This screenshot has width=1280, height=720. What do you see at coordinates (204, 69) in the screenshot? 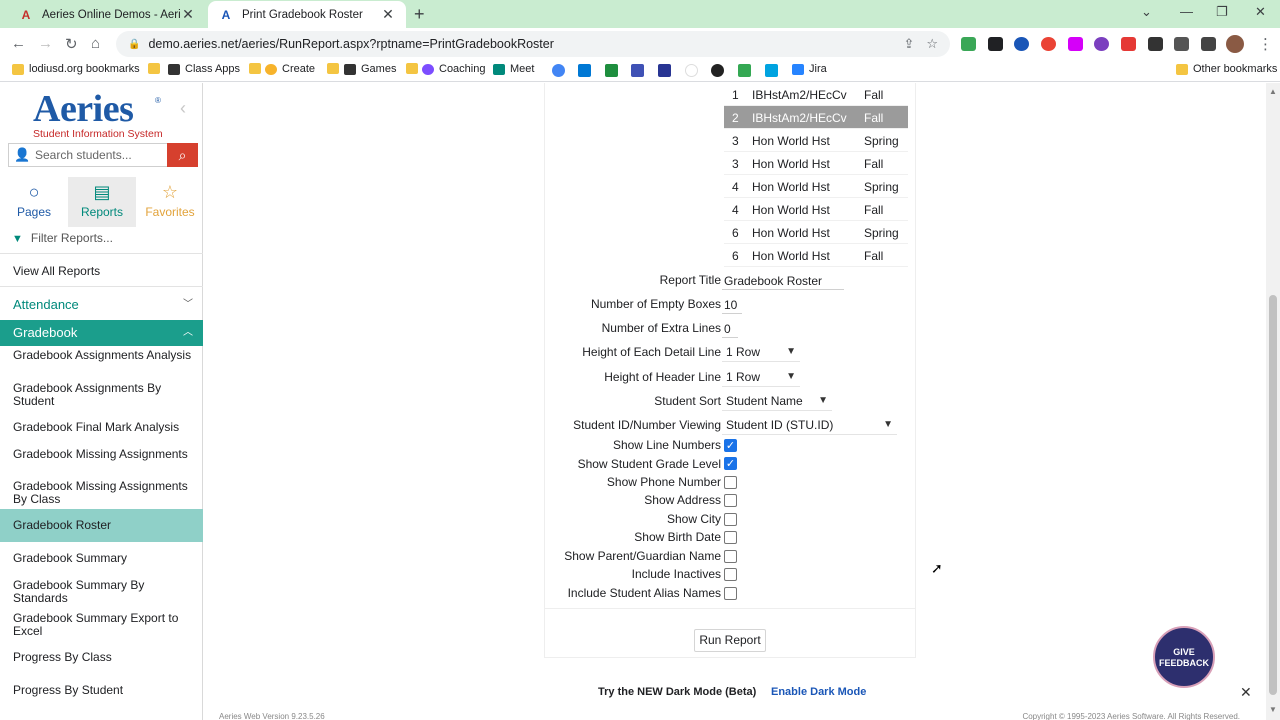
I see `bookmark-class-apps: Class Apps` at bounding box center [204, 69].